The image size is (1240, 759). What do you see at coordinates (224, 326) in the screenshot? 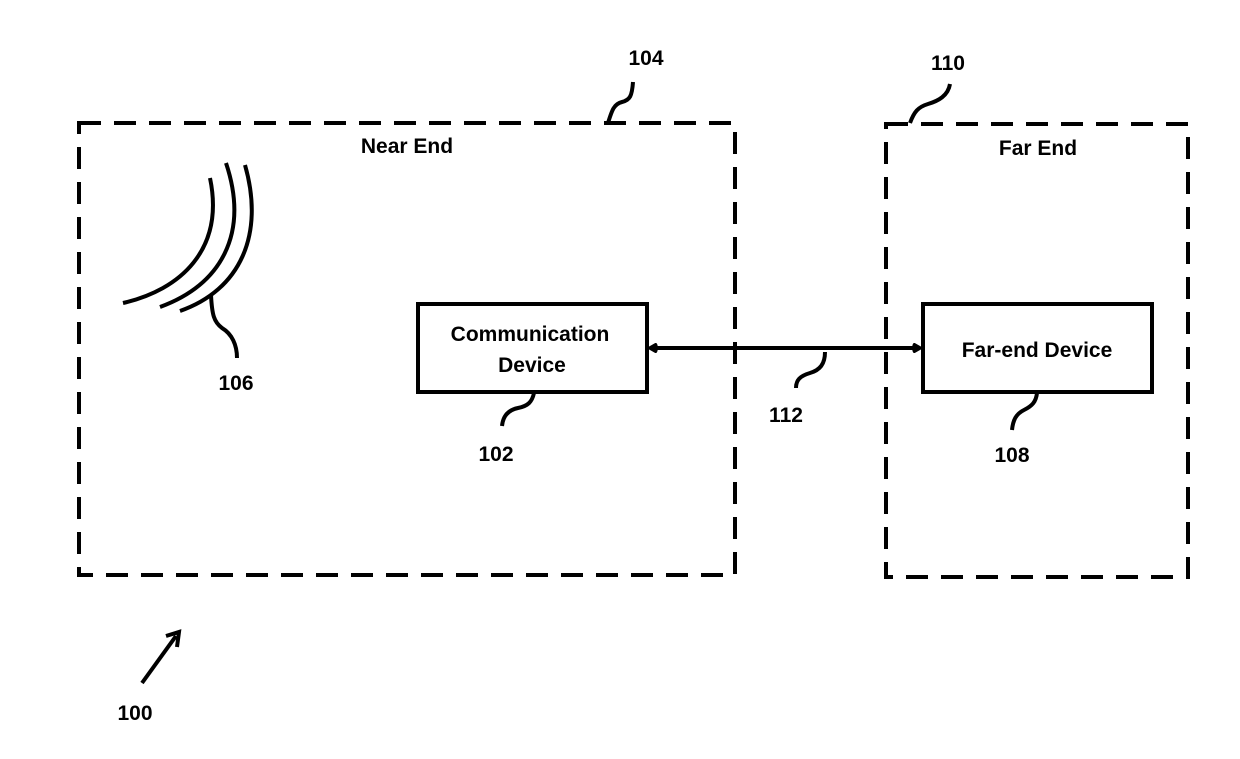
I see `sound-source-leader-line` at bounding box center [224, 326].